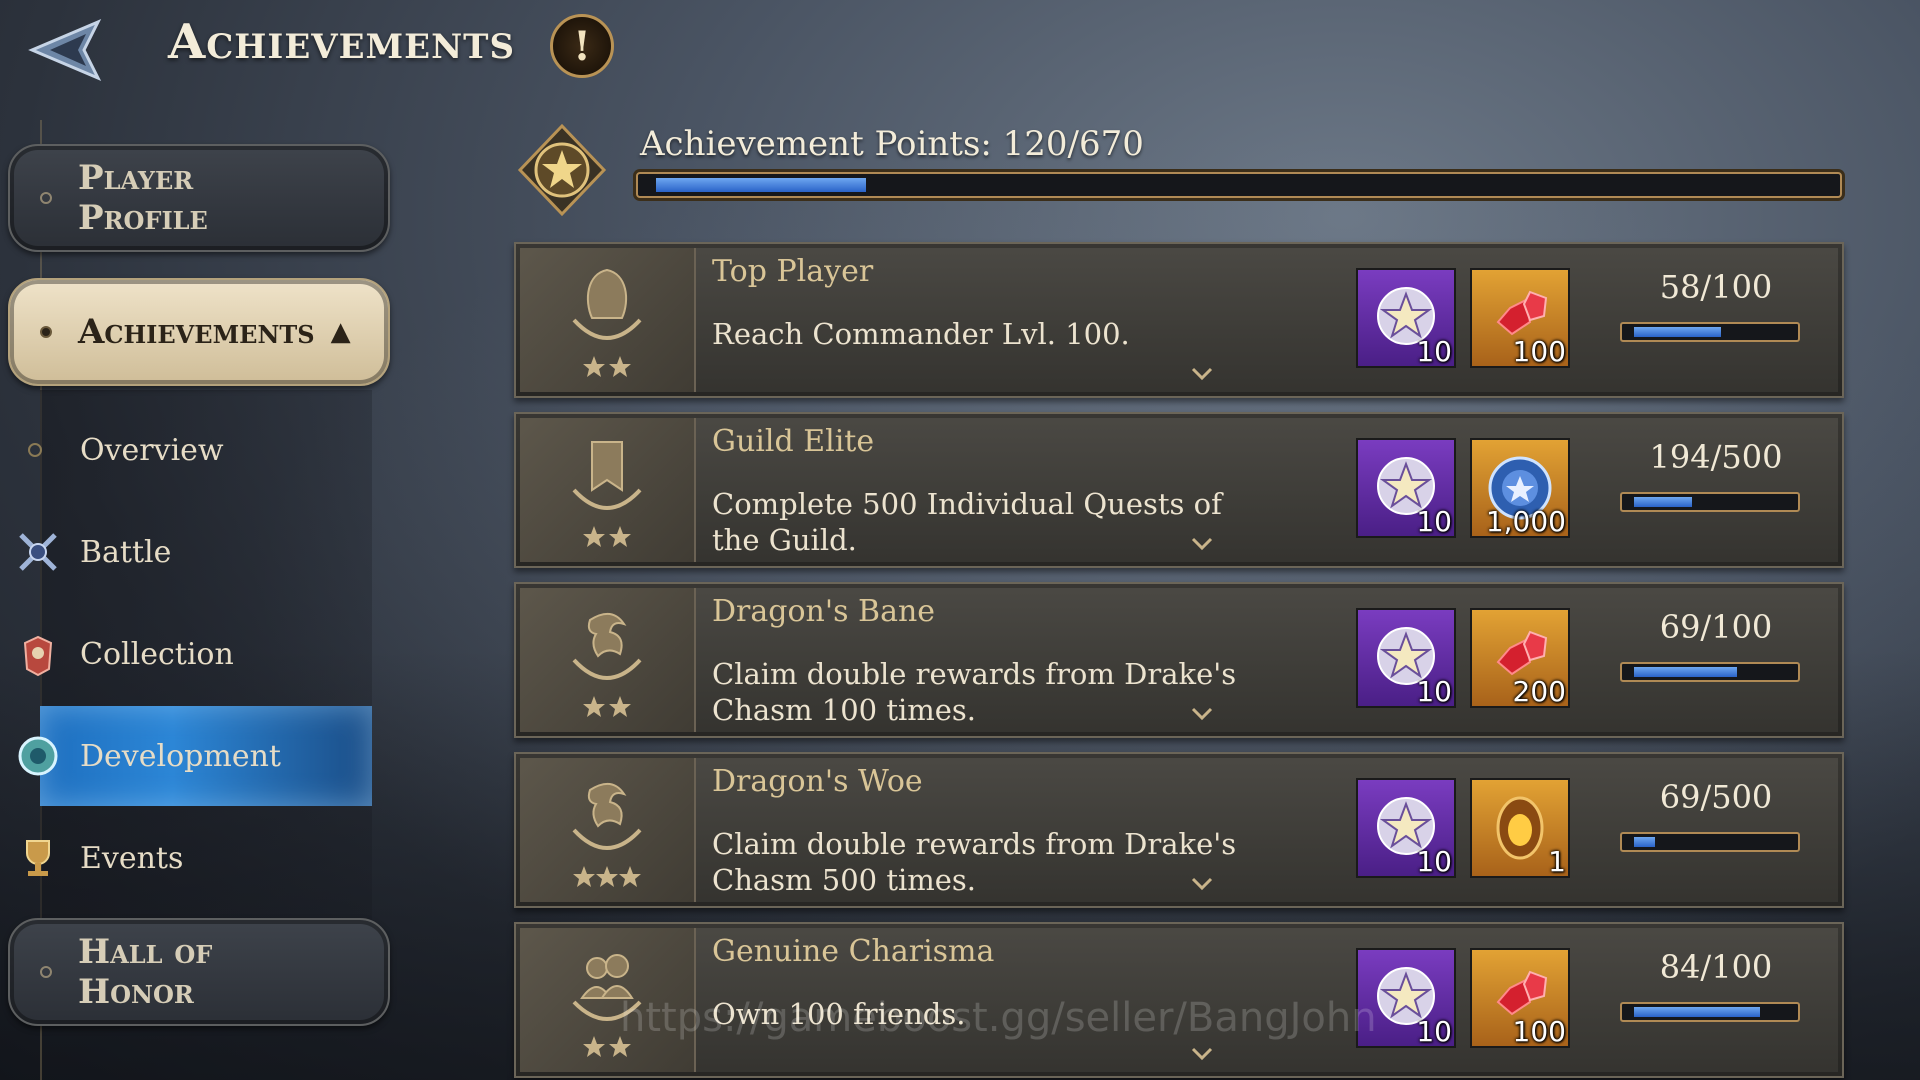 This screenshot has width=1920, height=1080. What do you see at coordinates (199, 858) in the screenshot?
I see `sidebar-item-events: Events` at bounding box center [199, 858].